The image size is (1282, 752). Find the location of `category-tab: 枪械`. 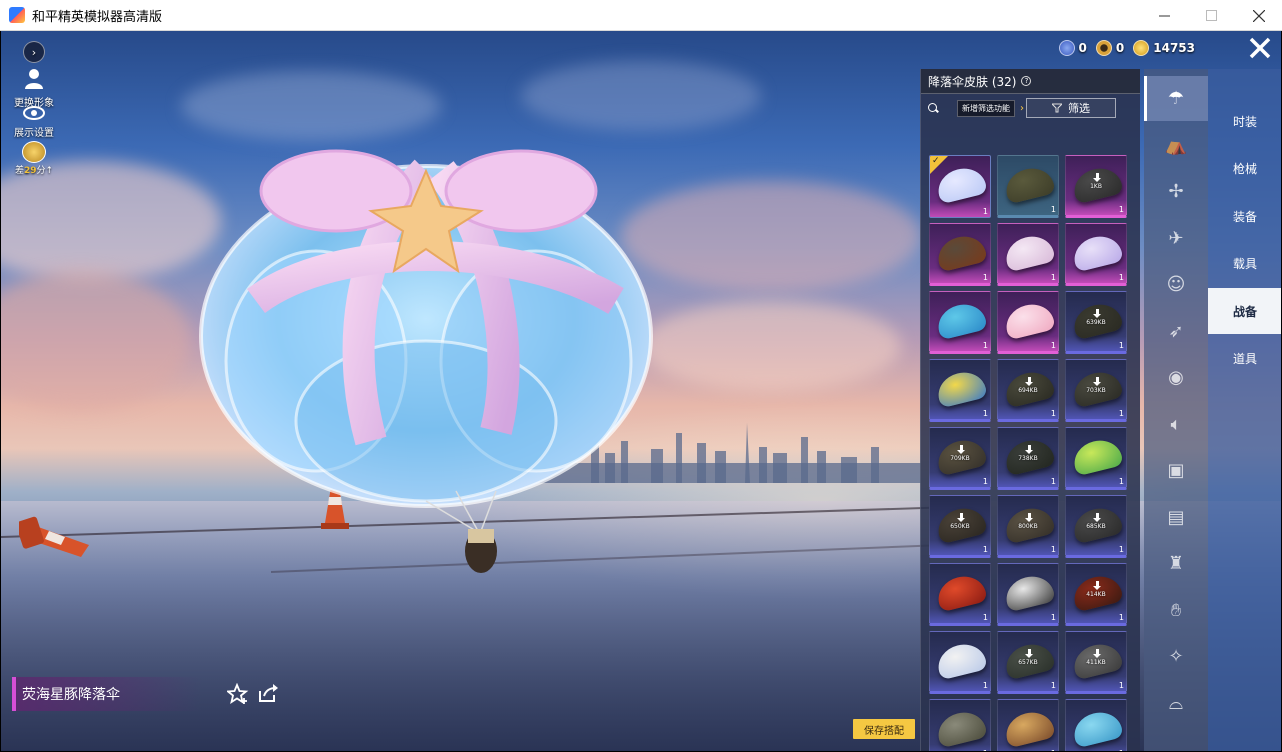

category-tab: 枪械 is located at coordinates (1244, 169).